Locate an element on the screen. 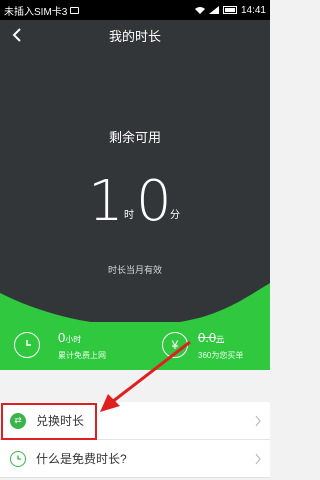 Image resolution: width=320 pixels, height=480 pixels. stats-strip: 0小时 累计免费上网 ¥ 0.0元 360为您买单 is located at coordinates (135, 346).